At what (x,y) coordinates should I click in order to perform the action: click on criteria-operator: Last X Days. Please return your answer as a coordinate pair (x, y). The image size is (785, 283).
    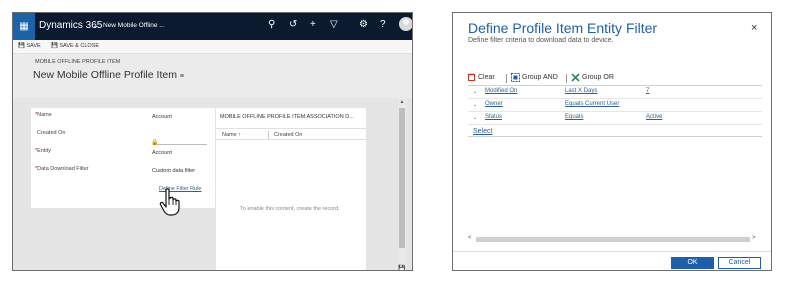
    Looking at the image, I should click on (581, 91).